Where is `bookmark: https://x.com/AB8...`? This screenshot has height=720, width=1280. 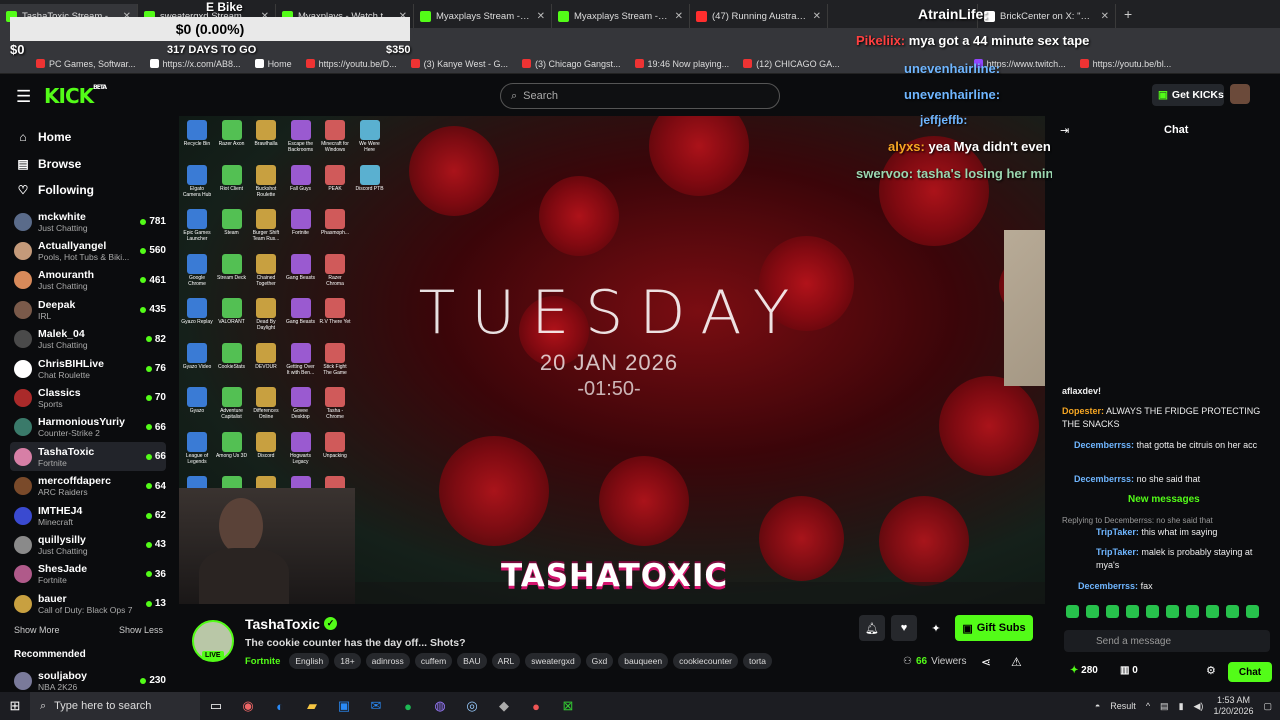 bookmark: https://x.com/AB8... is located at coordinates (195, 64).